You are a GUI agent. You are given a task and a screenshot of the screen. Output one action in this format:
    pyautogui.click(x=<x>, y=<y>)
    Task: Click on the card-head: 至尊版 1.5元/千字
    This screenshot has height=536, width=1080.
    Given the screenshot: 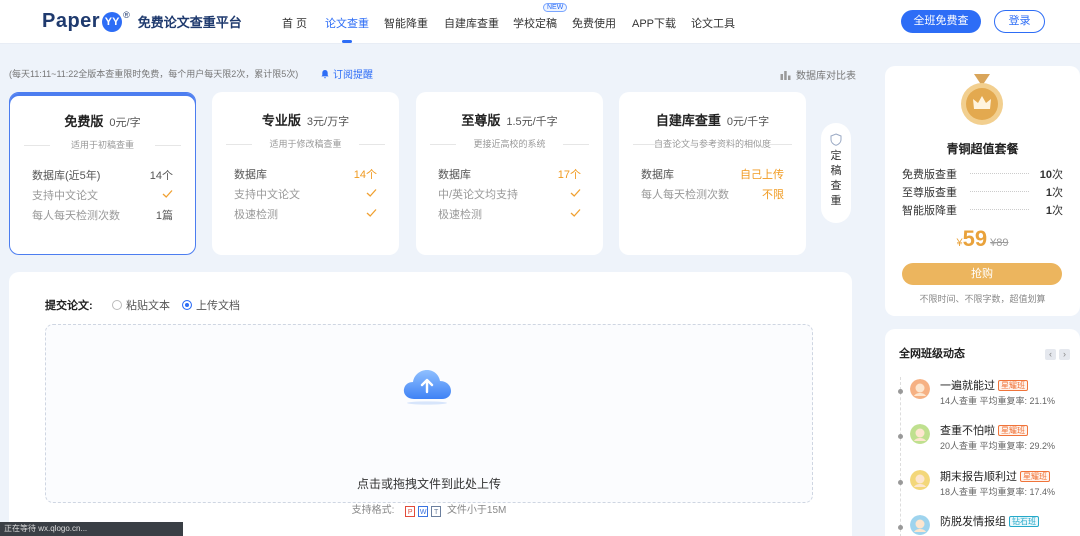 What is the action you would take?
    pyautogui.click(x=509, y=119)
    